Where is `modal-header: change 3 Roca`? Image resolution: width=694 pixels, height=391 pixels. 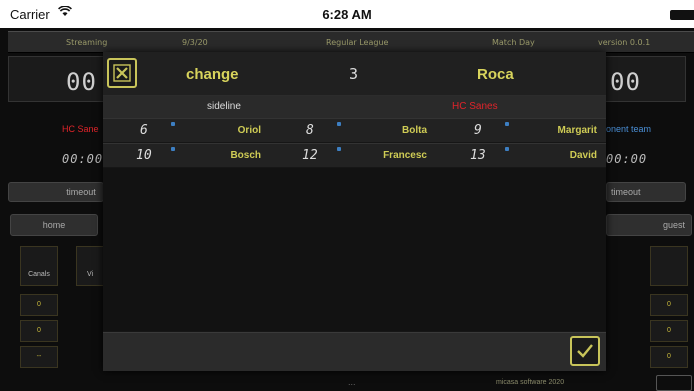 modal-header: change 3 Roca is located at coordinates (354, 74).